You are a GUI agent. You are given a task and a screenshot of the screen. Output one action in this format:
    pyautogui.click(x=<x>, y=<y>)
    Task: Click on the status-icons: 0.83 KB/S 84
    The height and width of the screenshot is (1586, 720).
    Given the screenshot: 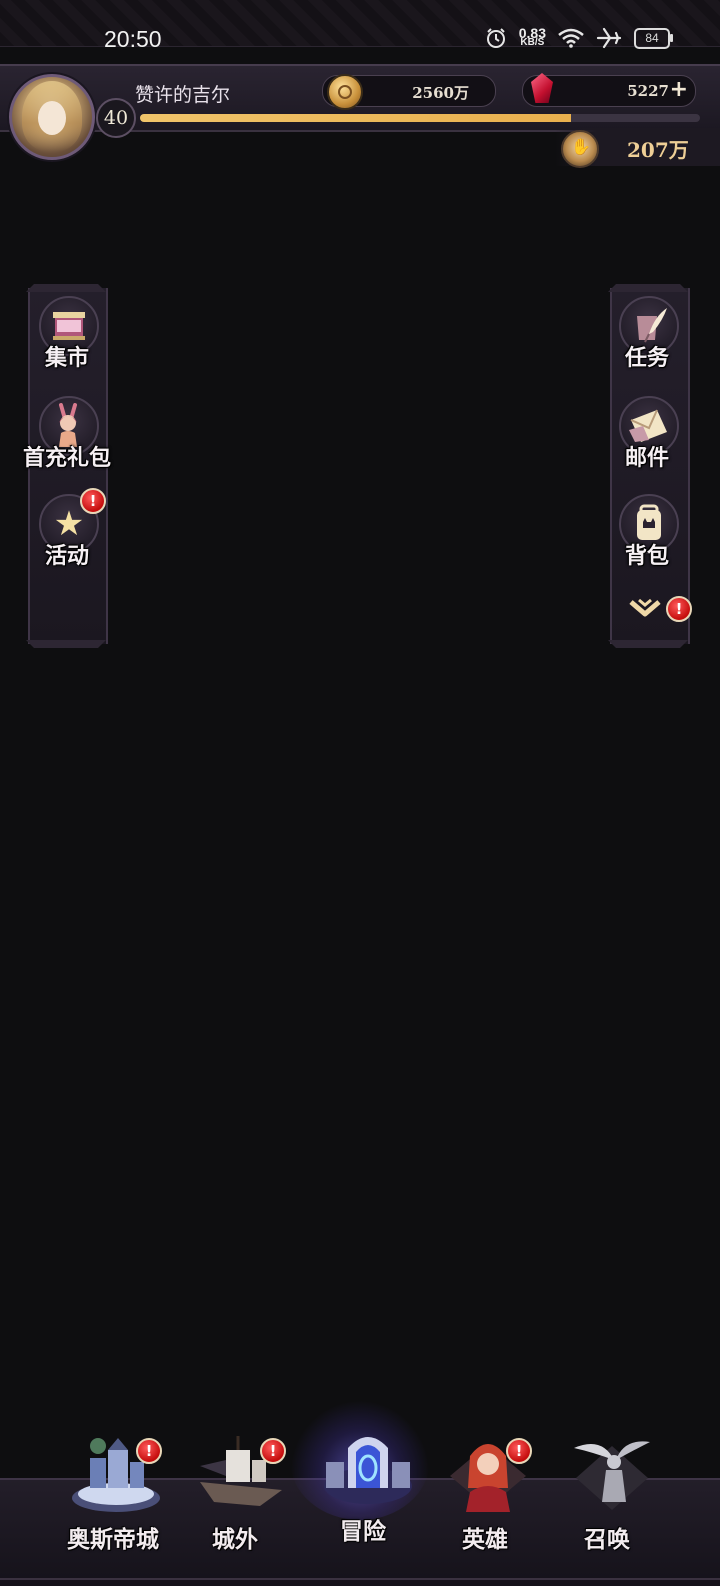 What is the action you would take?
    pyautogui.click(x=579, y=37)
    